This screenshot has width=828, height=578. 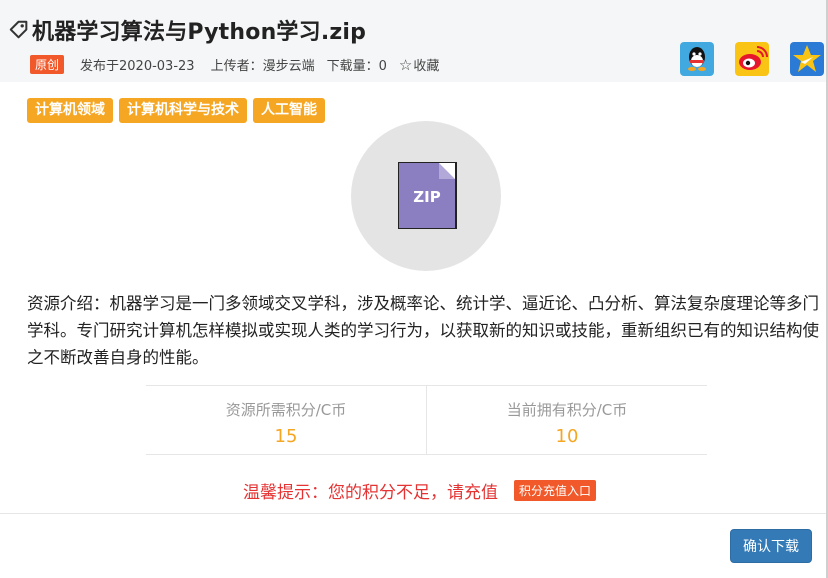 I want to click on required-points: 资源所需积分/C币 15, so click(x=286, y=420).